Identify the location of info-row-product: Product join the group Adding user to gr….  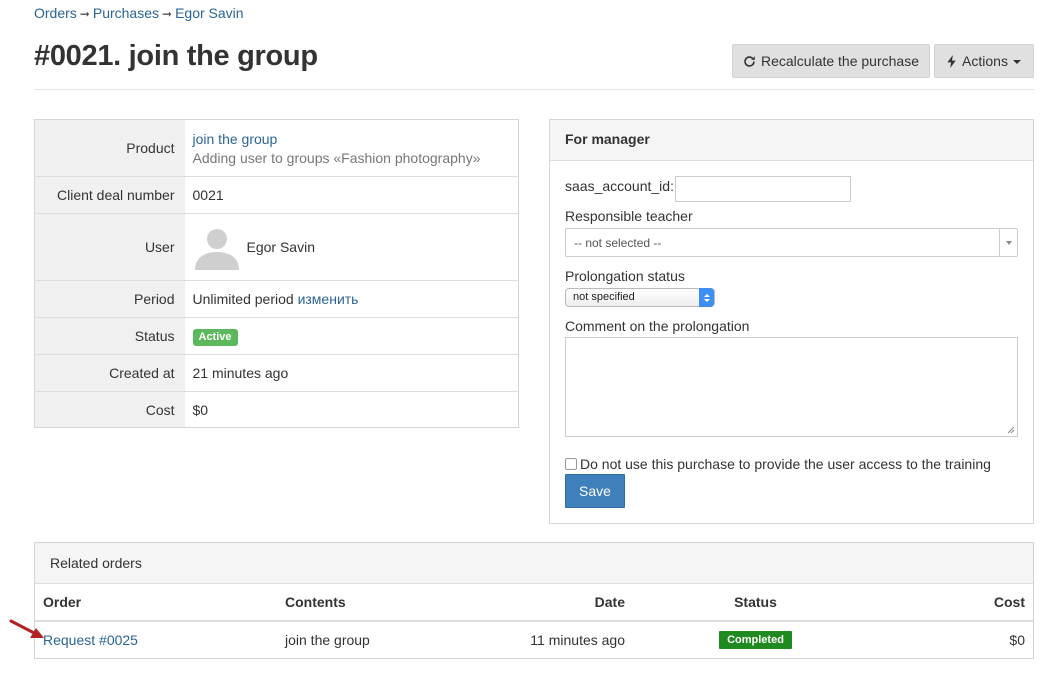
(276, 148).